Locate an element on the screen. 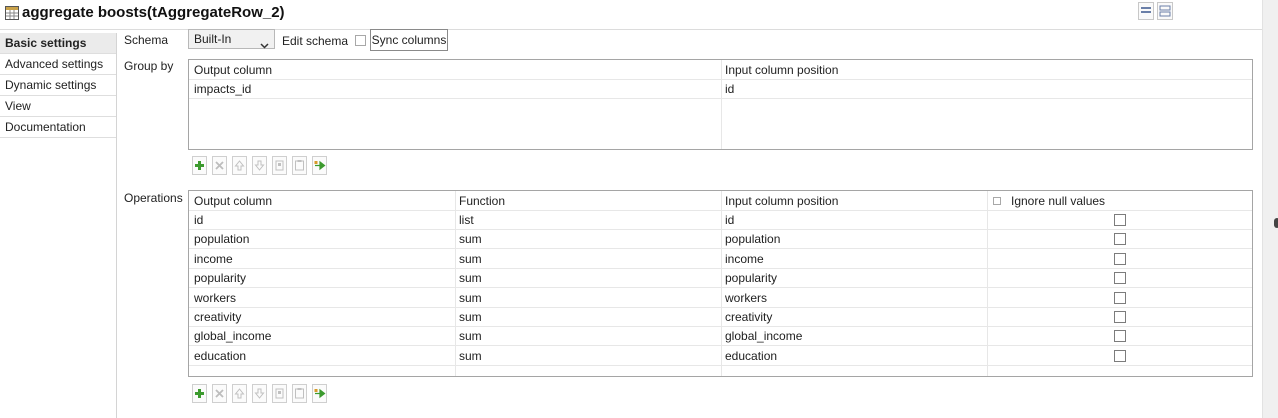 The width and height of the screenshot is (1278, 418). input-column-cell: income is located at coordinates (742, 259).